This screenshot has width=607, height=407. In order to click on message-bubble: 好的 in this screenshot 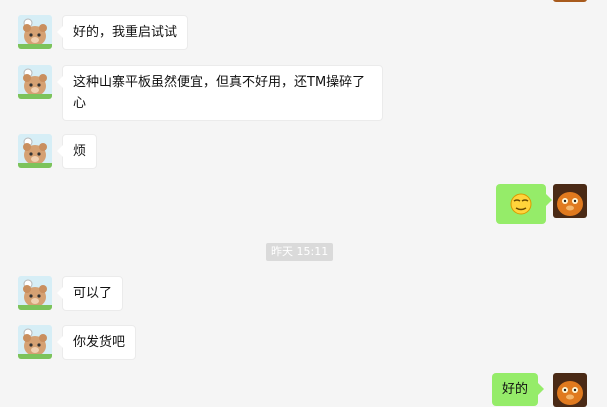, I will do `click(518, 389)`.